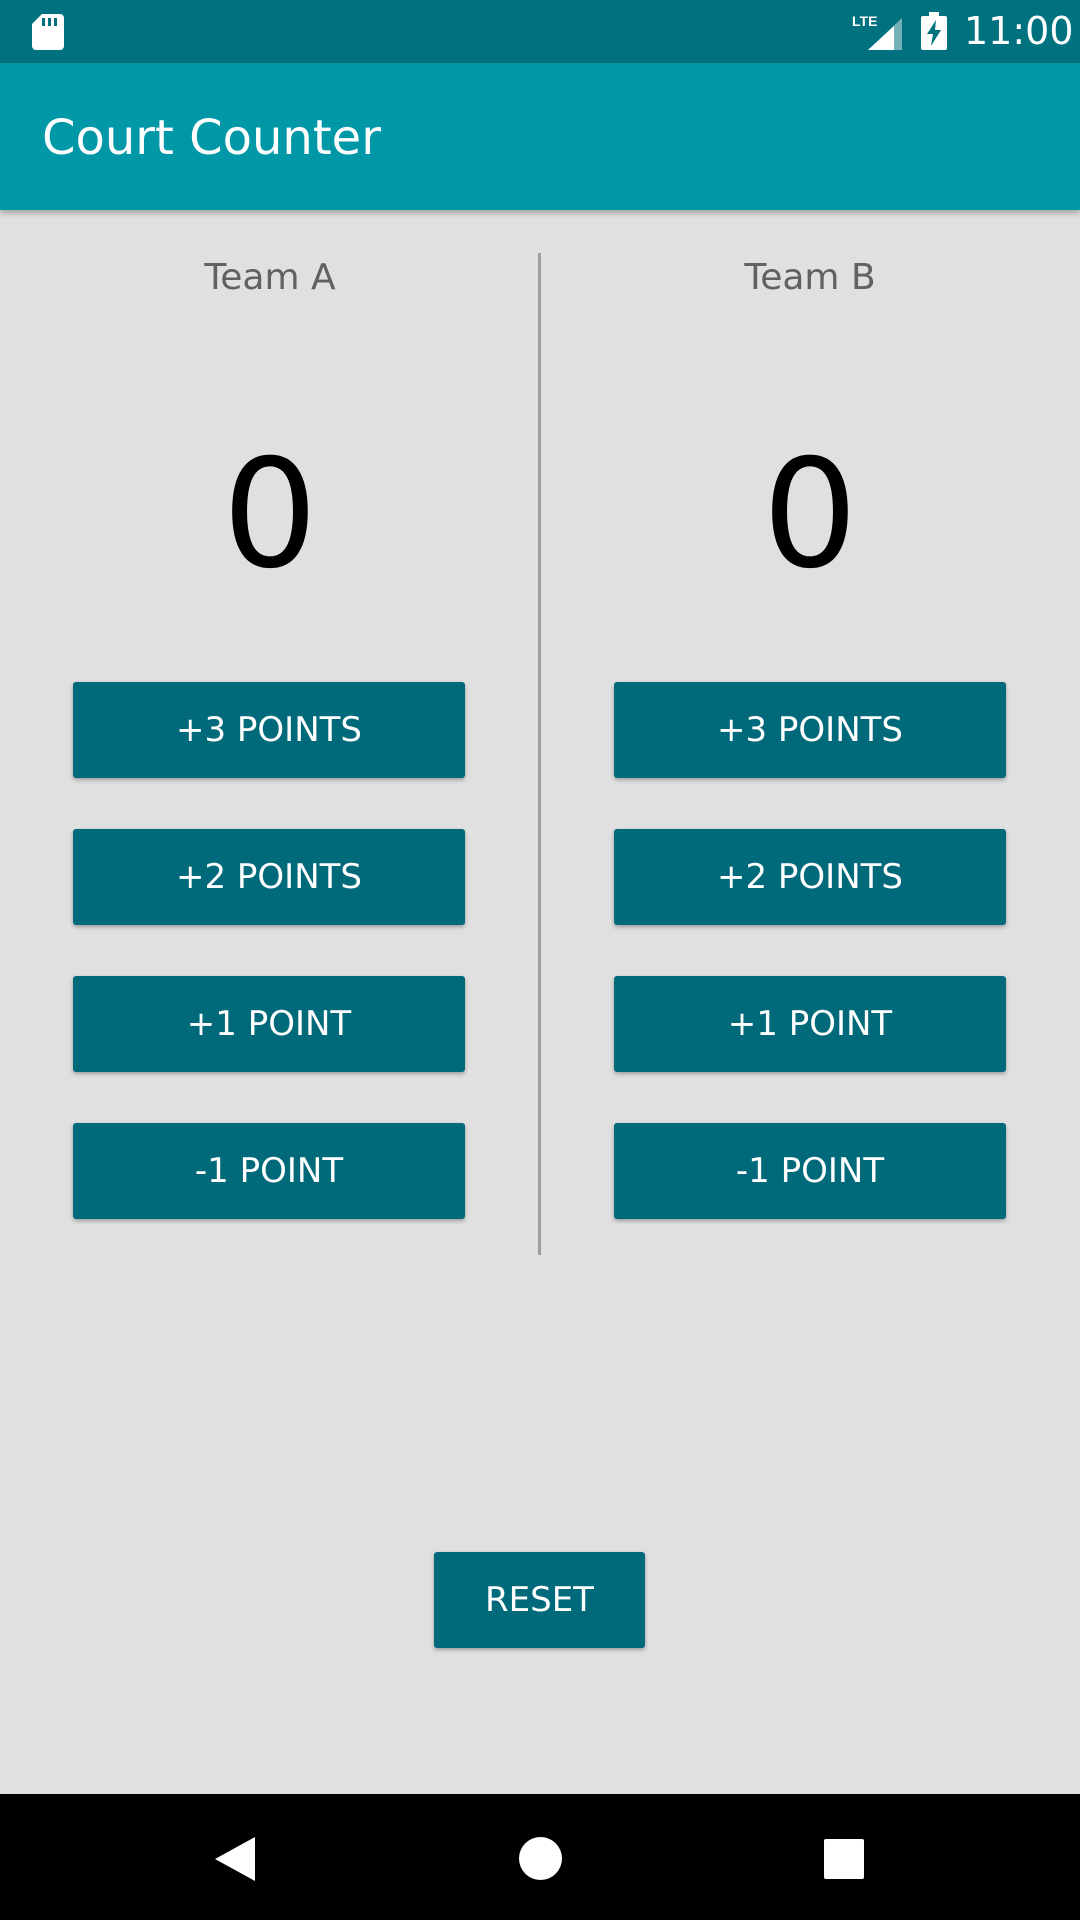  Describe the element at coordinates (844, 1859) in the screenshot. I see `recents-icon` at that location.